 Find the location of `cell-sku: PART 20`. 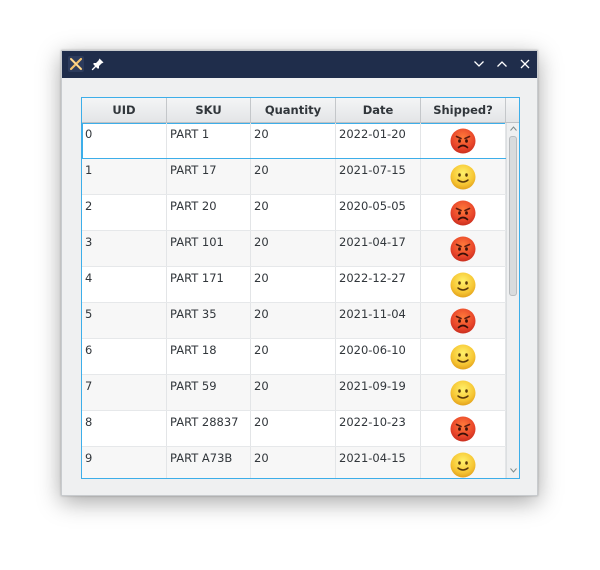

cell-sku: PART 20 is located at coordinates (209, 212).